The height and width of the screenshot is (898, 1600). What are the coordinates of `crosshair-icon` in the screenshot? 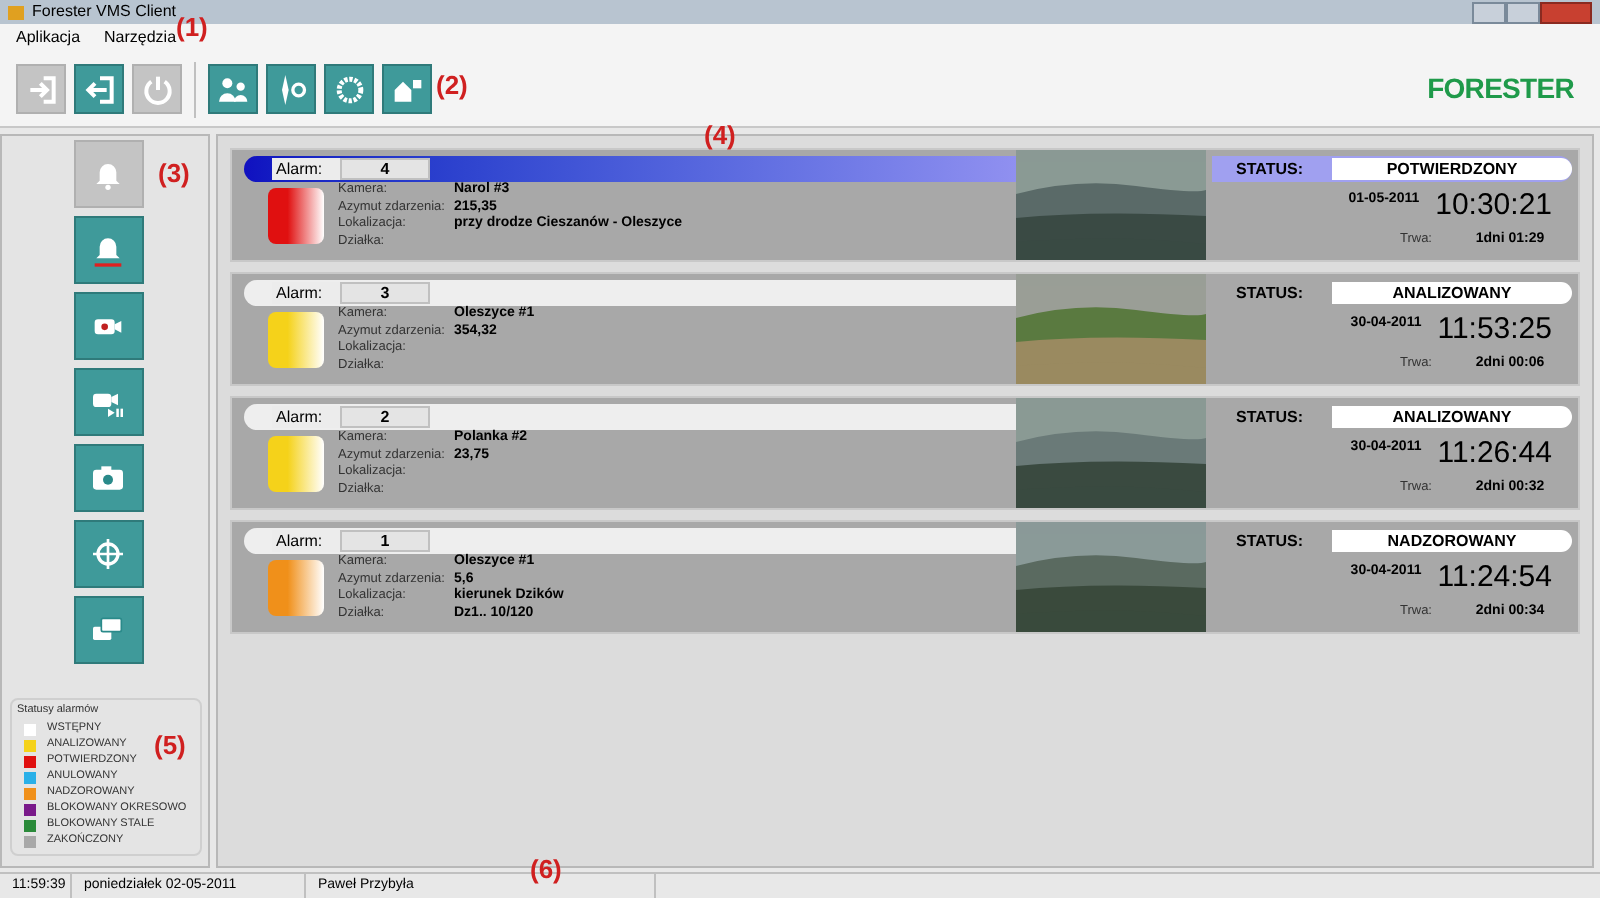 It's located at (108, 554).